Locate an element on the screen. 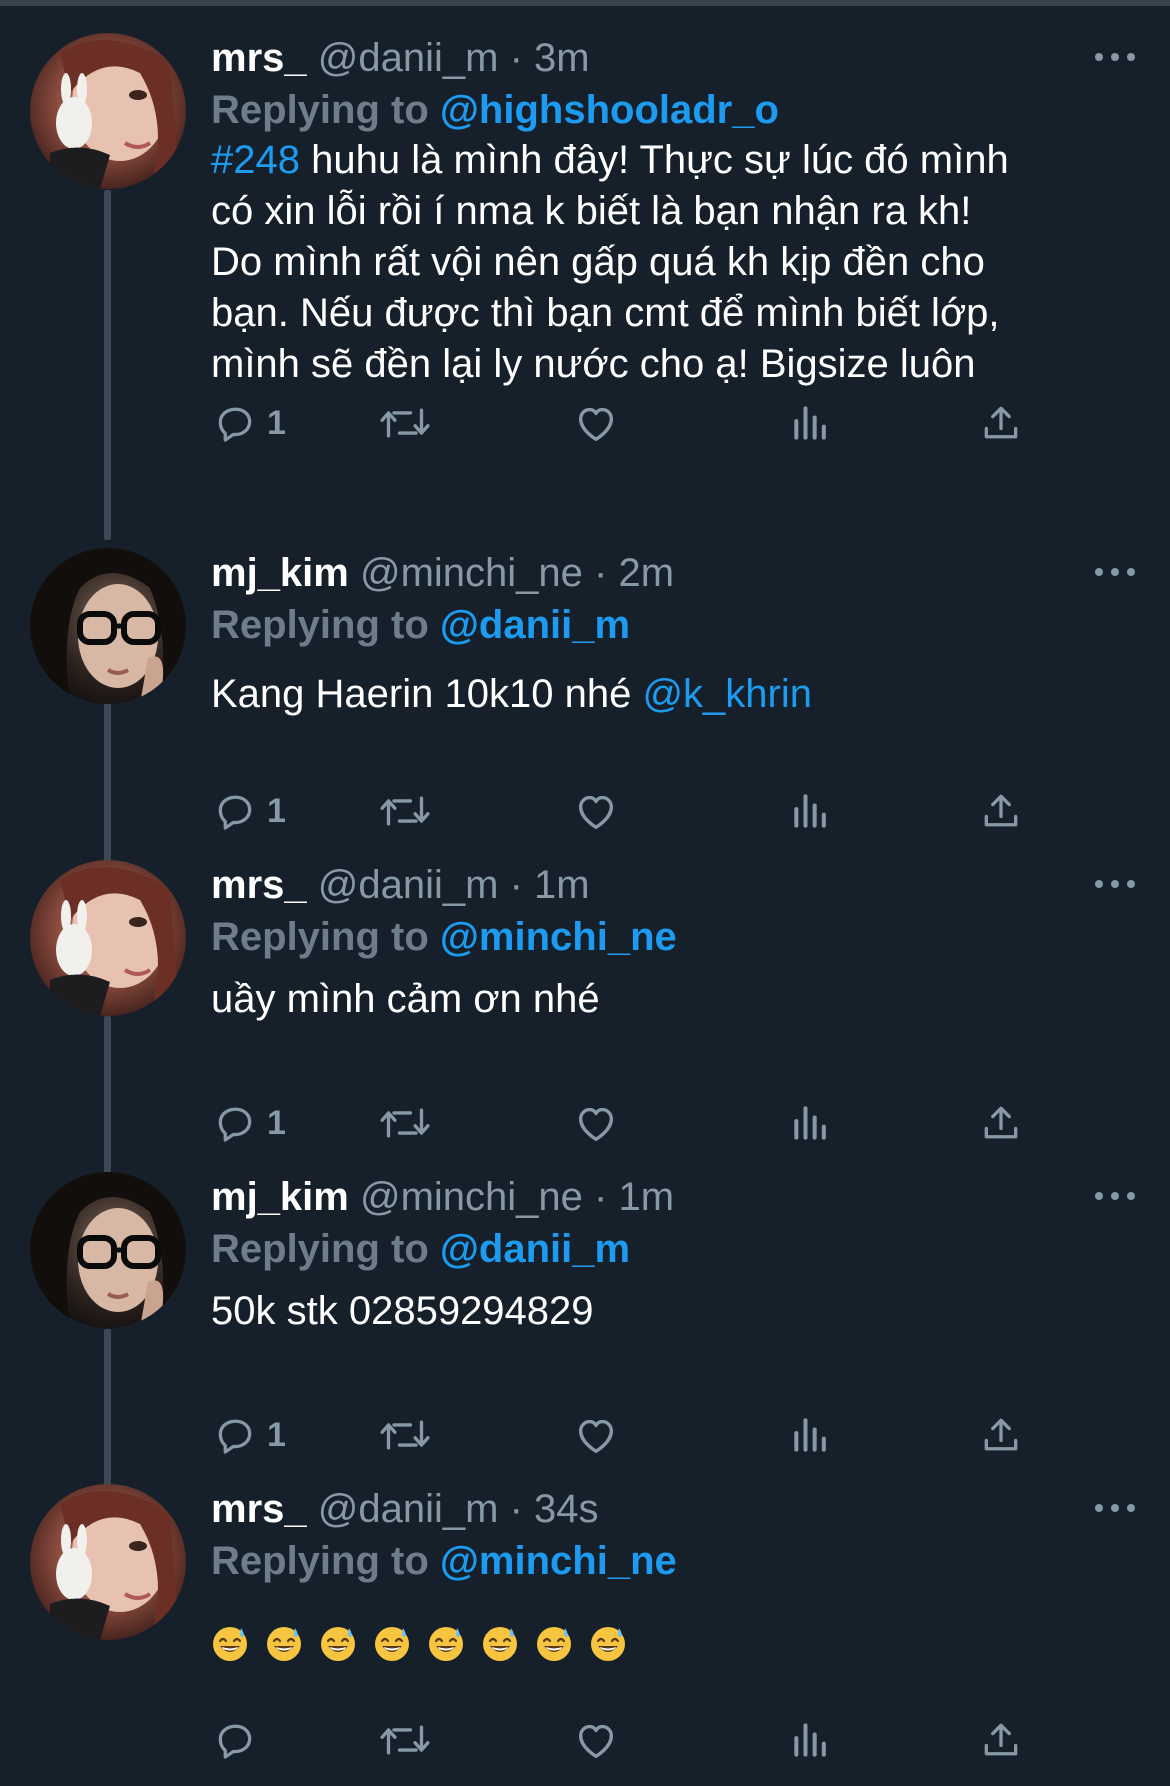  tweet-actions is located at coordinates (671, 1740).